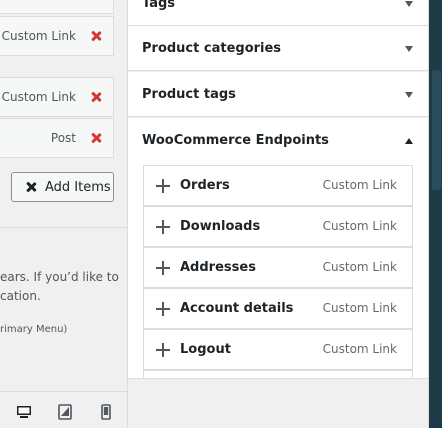 Image resolution: width=442 pixels, height=428 pixels. What do you see at coordinates (159, 5) in the screenshot?
I see `section-title: Tags` at bounding box center [159, 5].